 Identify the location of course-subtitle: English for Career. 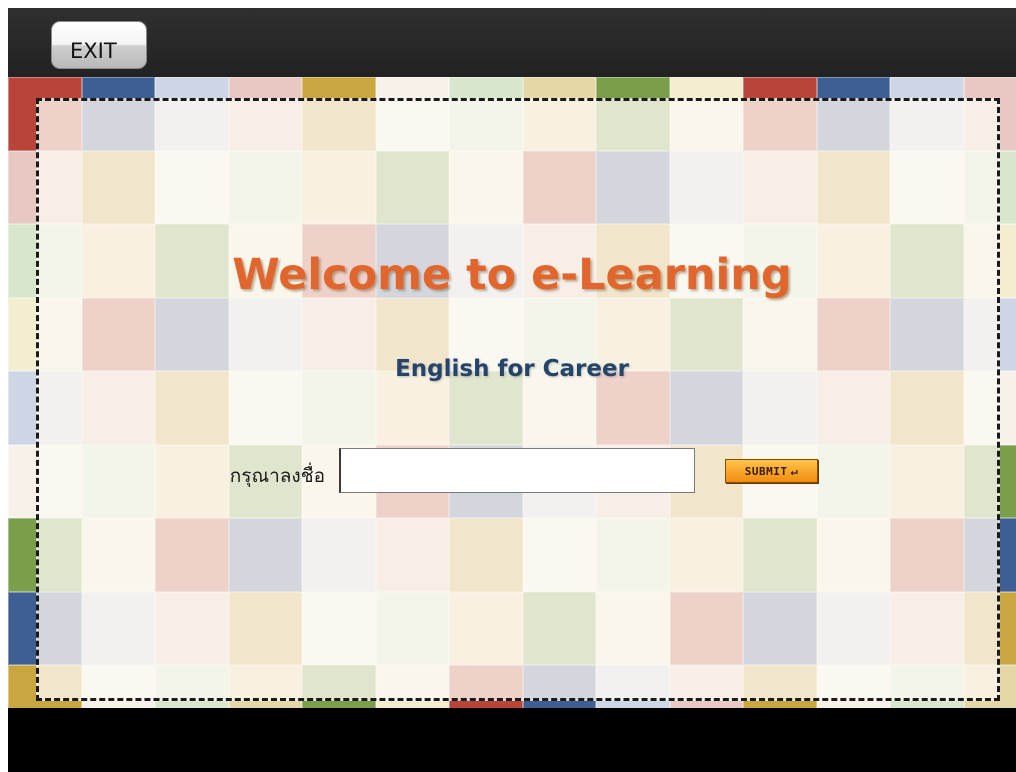
(512, 369).